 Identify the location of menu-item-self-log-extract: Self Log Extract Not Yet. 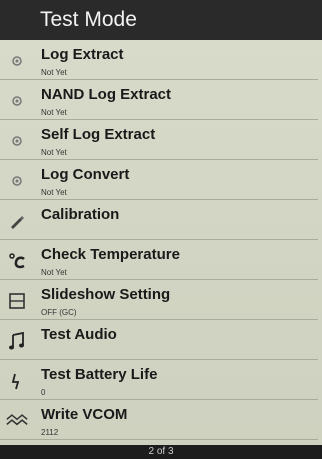
(159, 140).